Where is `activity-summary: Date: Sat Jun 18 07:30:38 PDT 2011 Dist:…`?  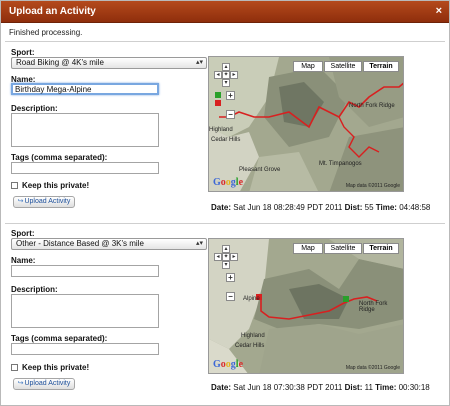
activity-summary: Date: Sat Jun 18 07:30:38 PDT 2011 Dist:… is located at coordinates (320, 387).